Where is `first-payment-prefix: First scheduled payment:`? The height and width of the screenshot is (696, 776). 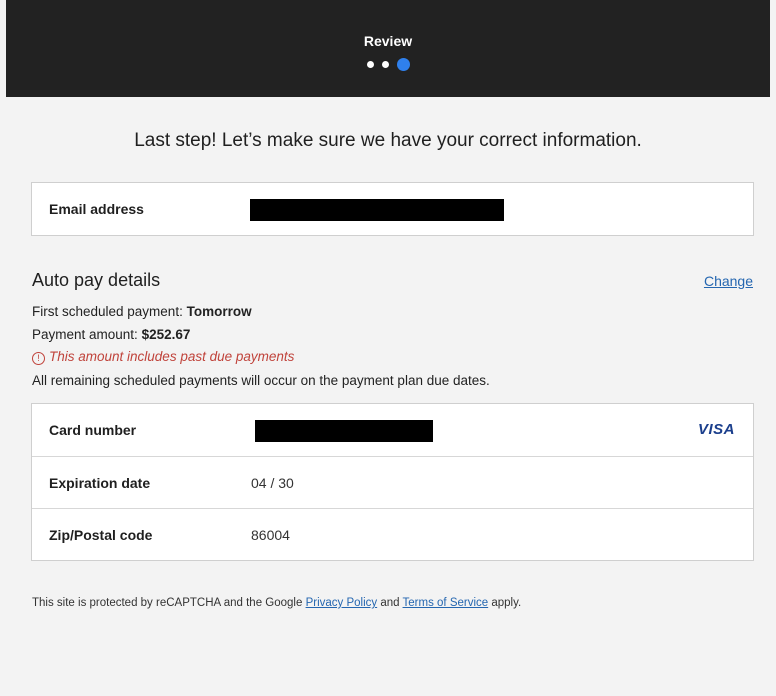
first-payment-prefix: First scheduled payment: is located at coordinates (109, 311).